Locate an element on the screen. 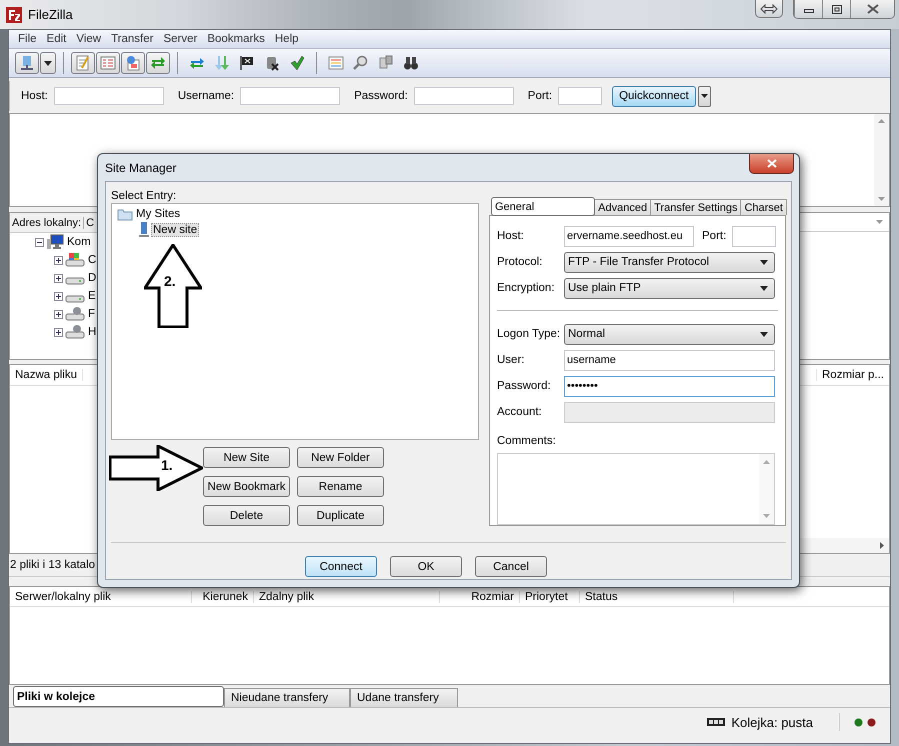 The height and width of the screenshot is (746, 899). field-label: Password: is located at coordinates (524, 386).